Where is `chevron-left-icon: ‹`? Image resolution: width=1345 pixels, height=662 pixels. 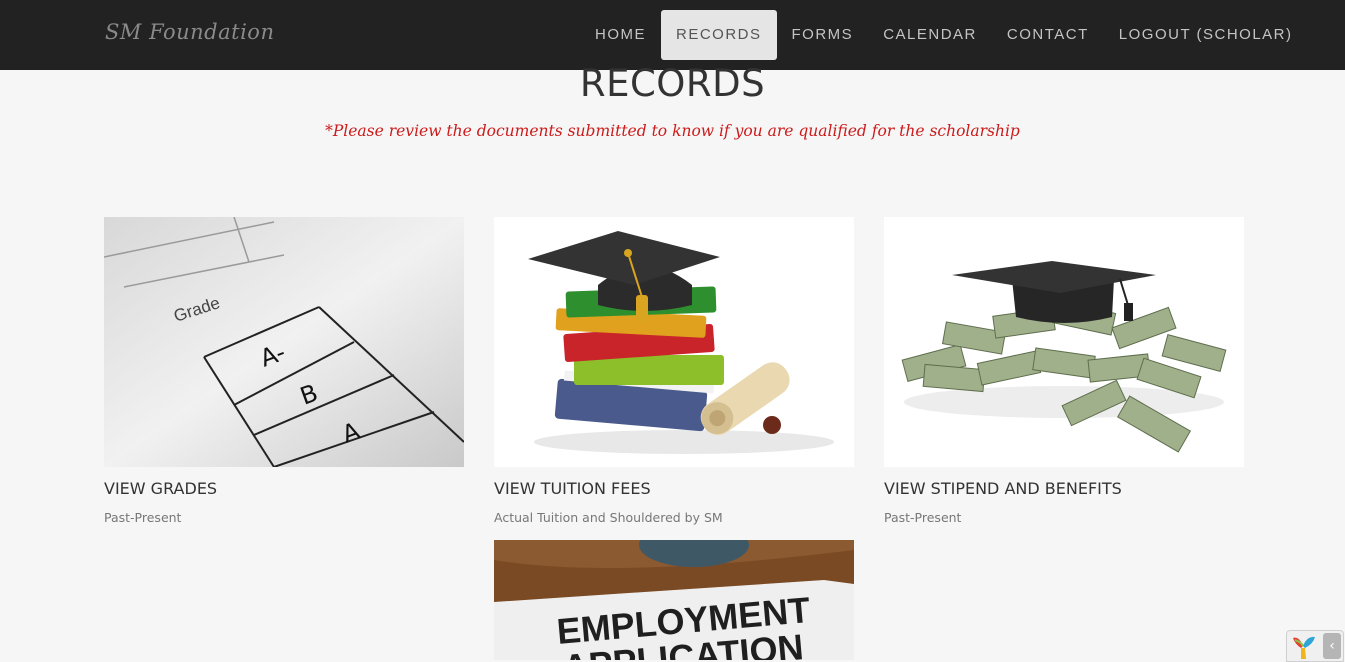
chevron-left-icon: ‹ is located at coordinates (1332, 646).